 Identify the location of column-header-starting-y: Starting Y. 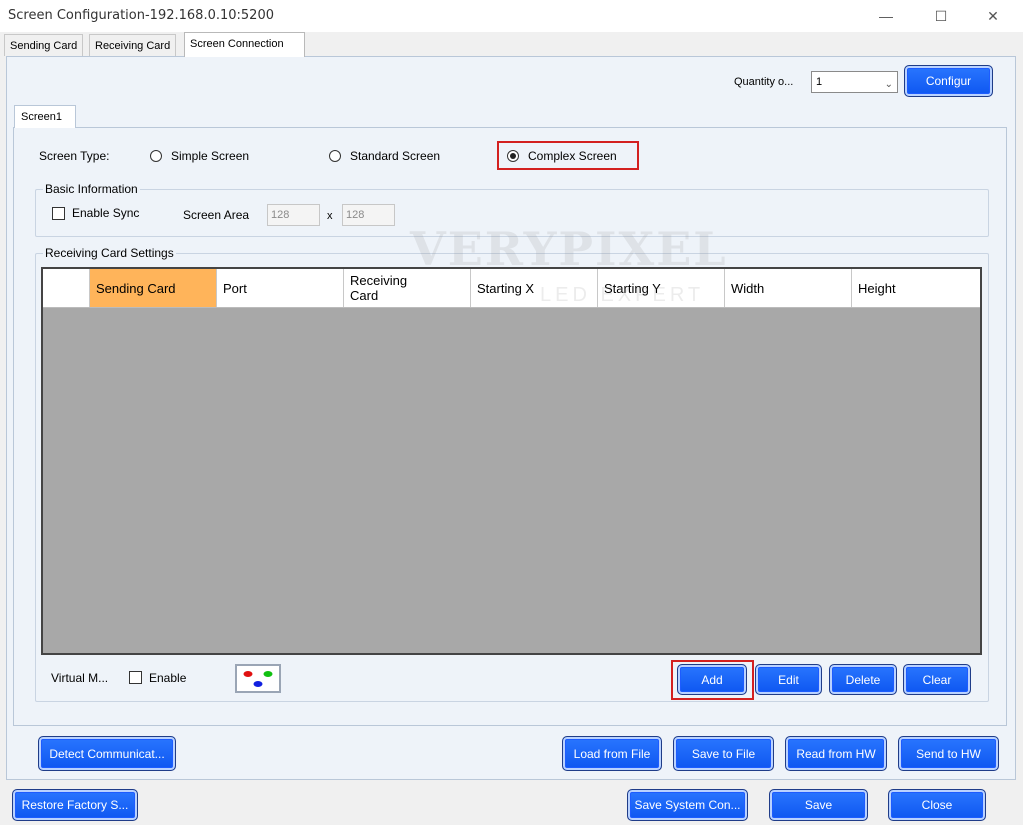
(661, 288).